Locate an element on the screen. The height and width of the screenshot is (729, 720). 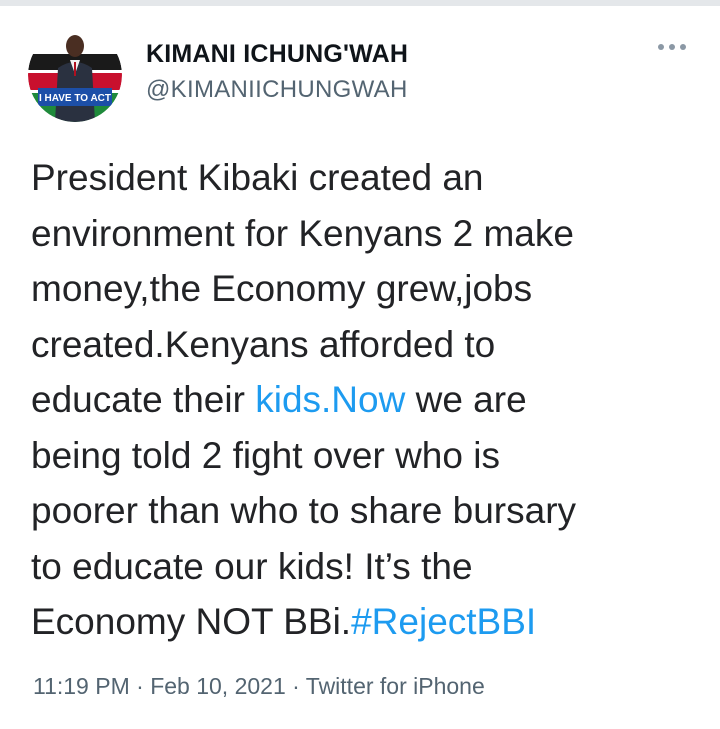
tweet-text-segment: Economy NOT BBi. is located at coordinates (191, 621).